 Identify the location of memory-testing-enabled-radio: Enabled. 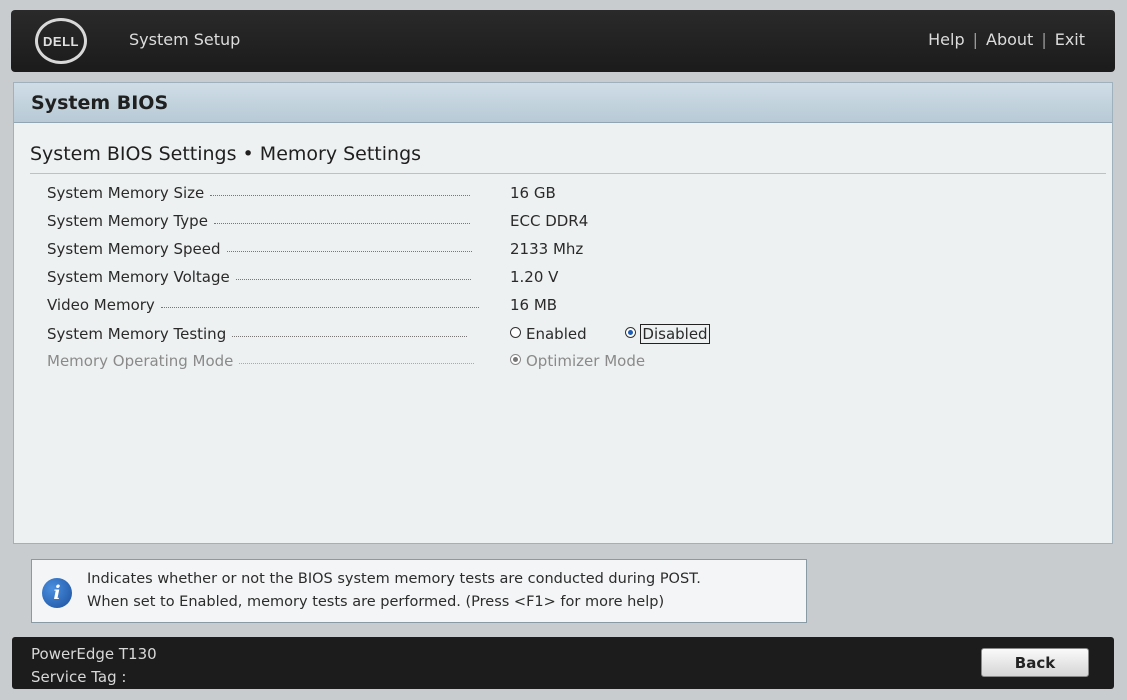
(548, 334).